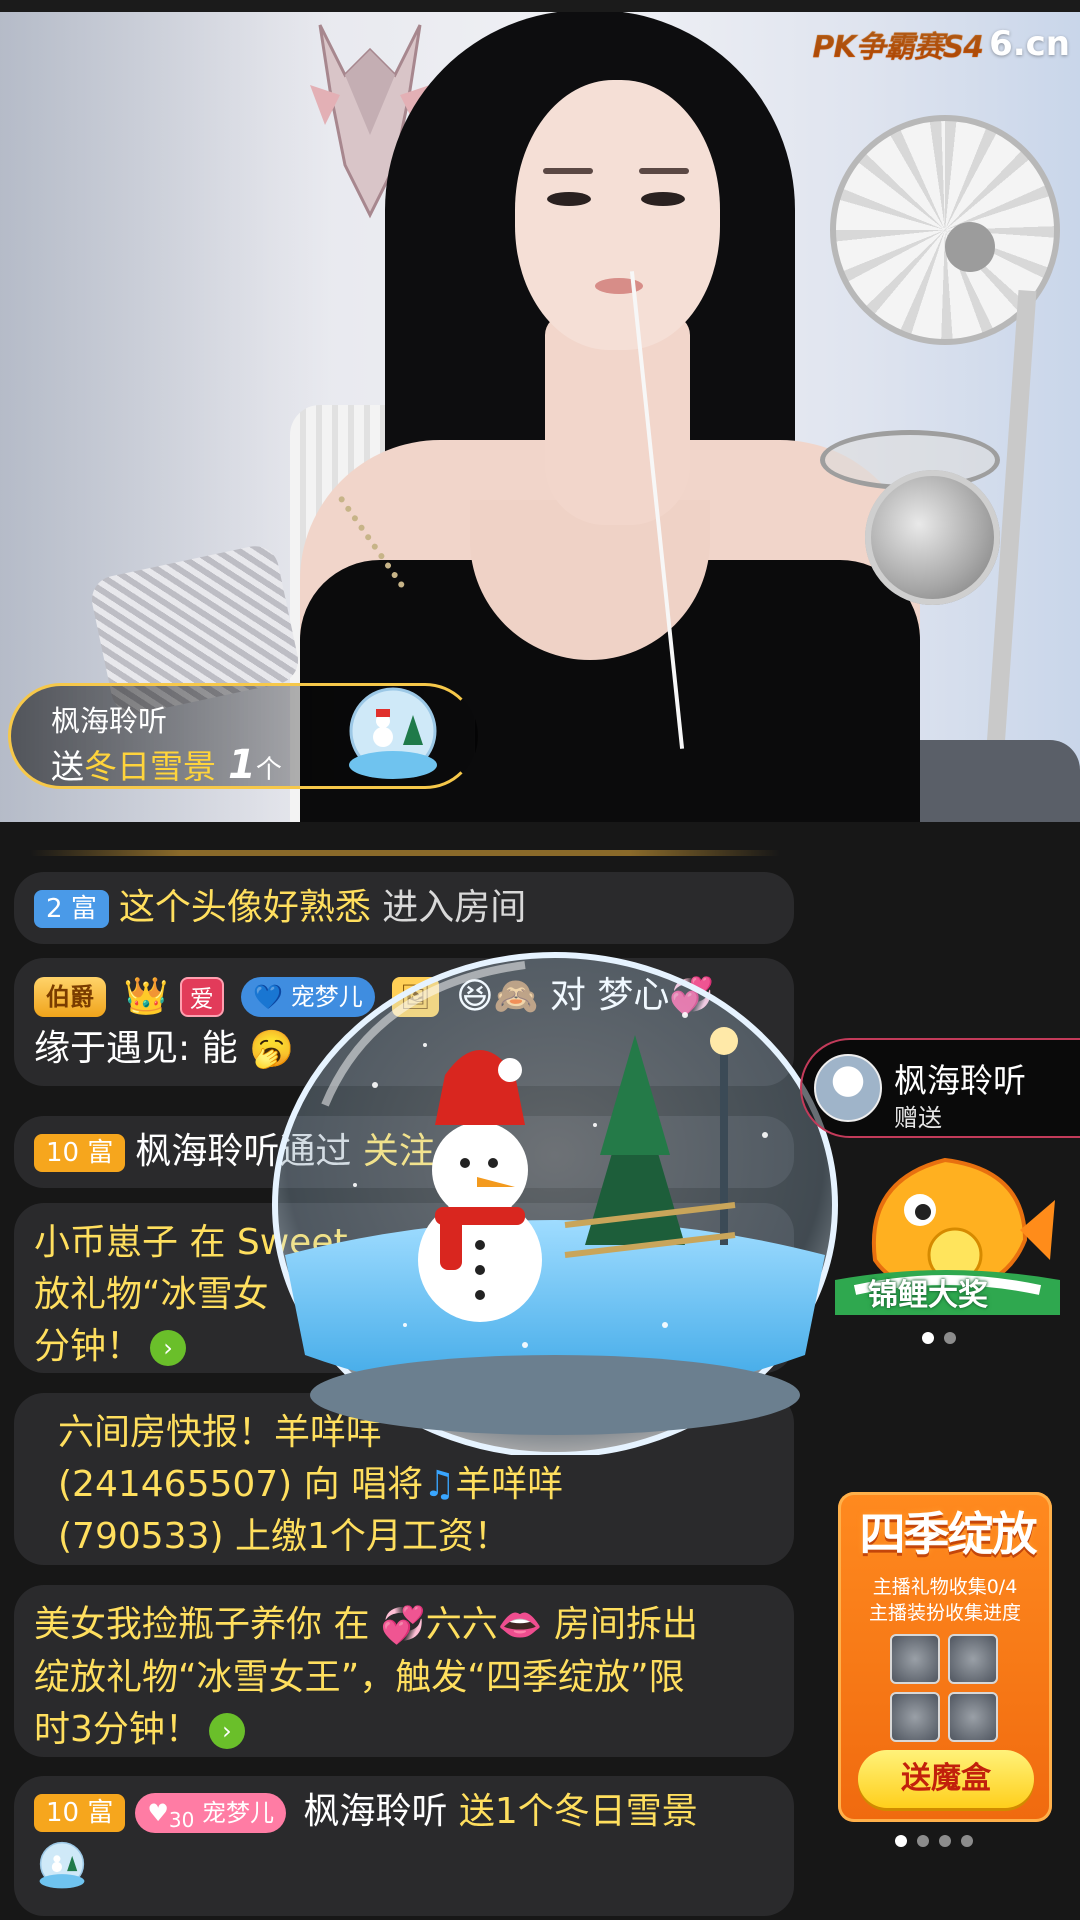 The image size is (1080, 1920). Describe the element at coordinates (404, 1730) in the screenshot. I see `unbox-line-3: 时3分钟！ ›` at that location.